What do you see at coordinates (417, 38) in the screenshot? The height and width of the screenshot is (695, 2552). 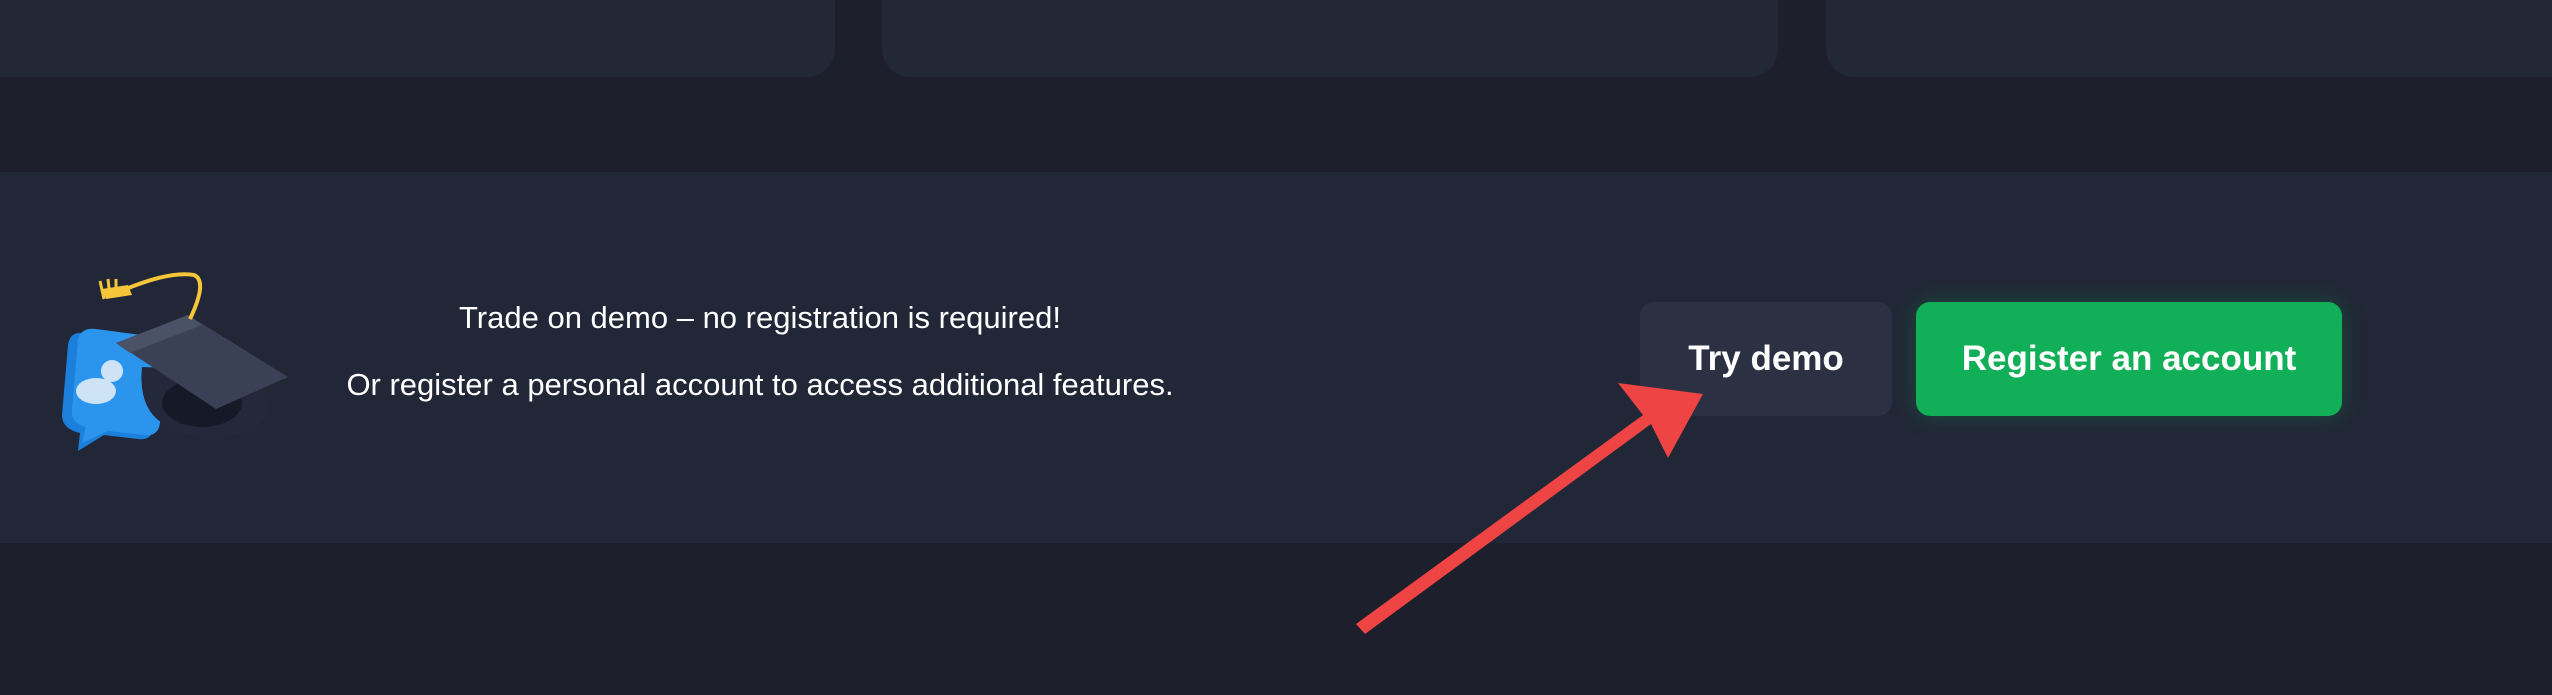 I see `top-card-left` at bounding box center [417, 38].